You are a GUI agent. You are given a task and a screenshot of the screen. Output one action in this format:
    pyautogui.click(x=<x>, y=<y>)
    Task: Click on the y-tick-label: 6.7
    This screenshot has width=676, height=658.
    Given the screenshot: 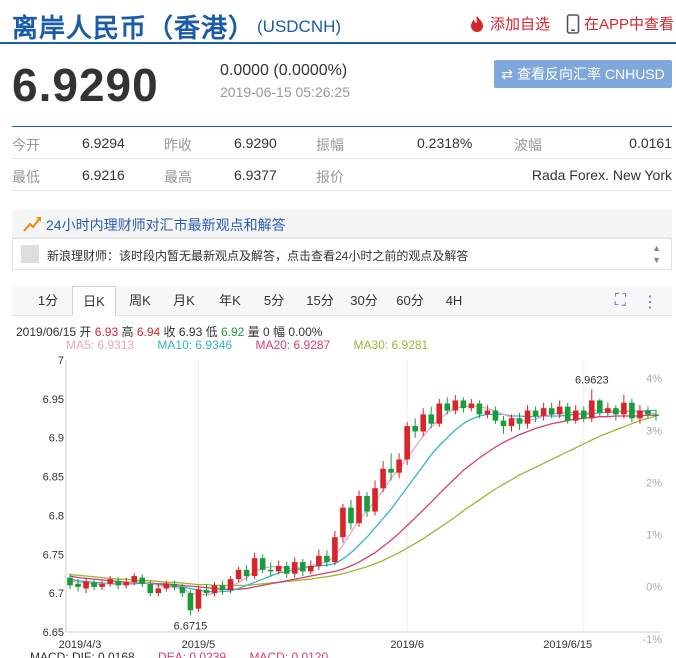 What is the action you would take?
    pyautogui.click(x=56, y=594)
    